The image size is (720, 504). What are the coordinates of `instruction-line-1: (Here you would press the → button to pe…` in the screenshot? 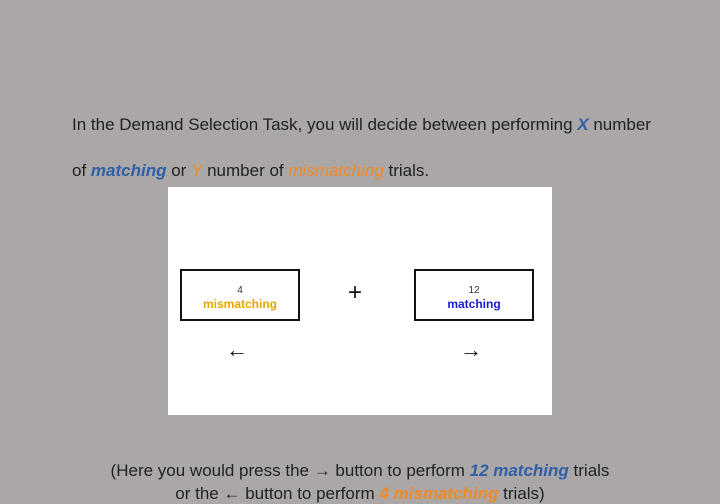 It's located at (360, 471).